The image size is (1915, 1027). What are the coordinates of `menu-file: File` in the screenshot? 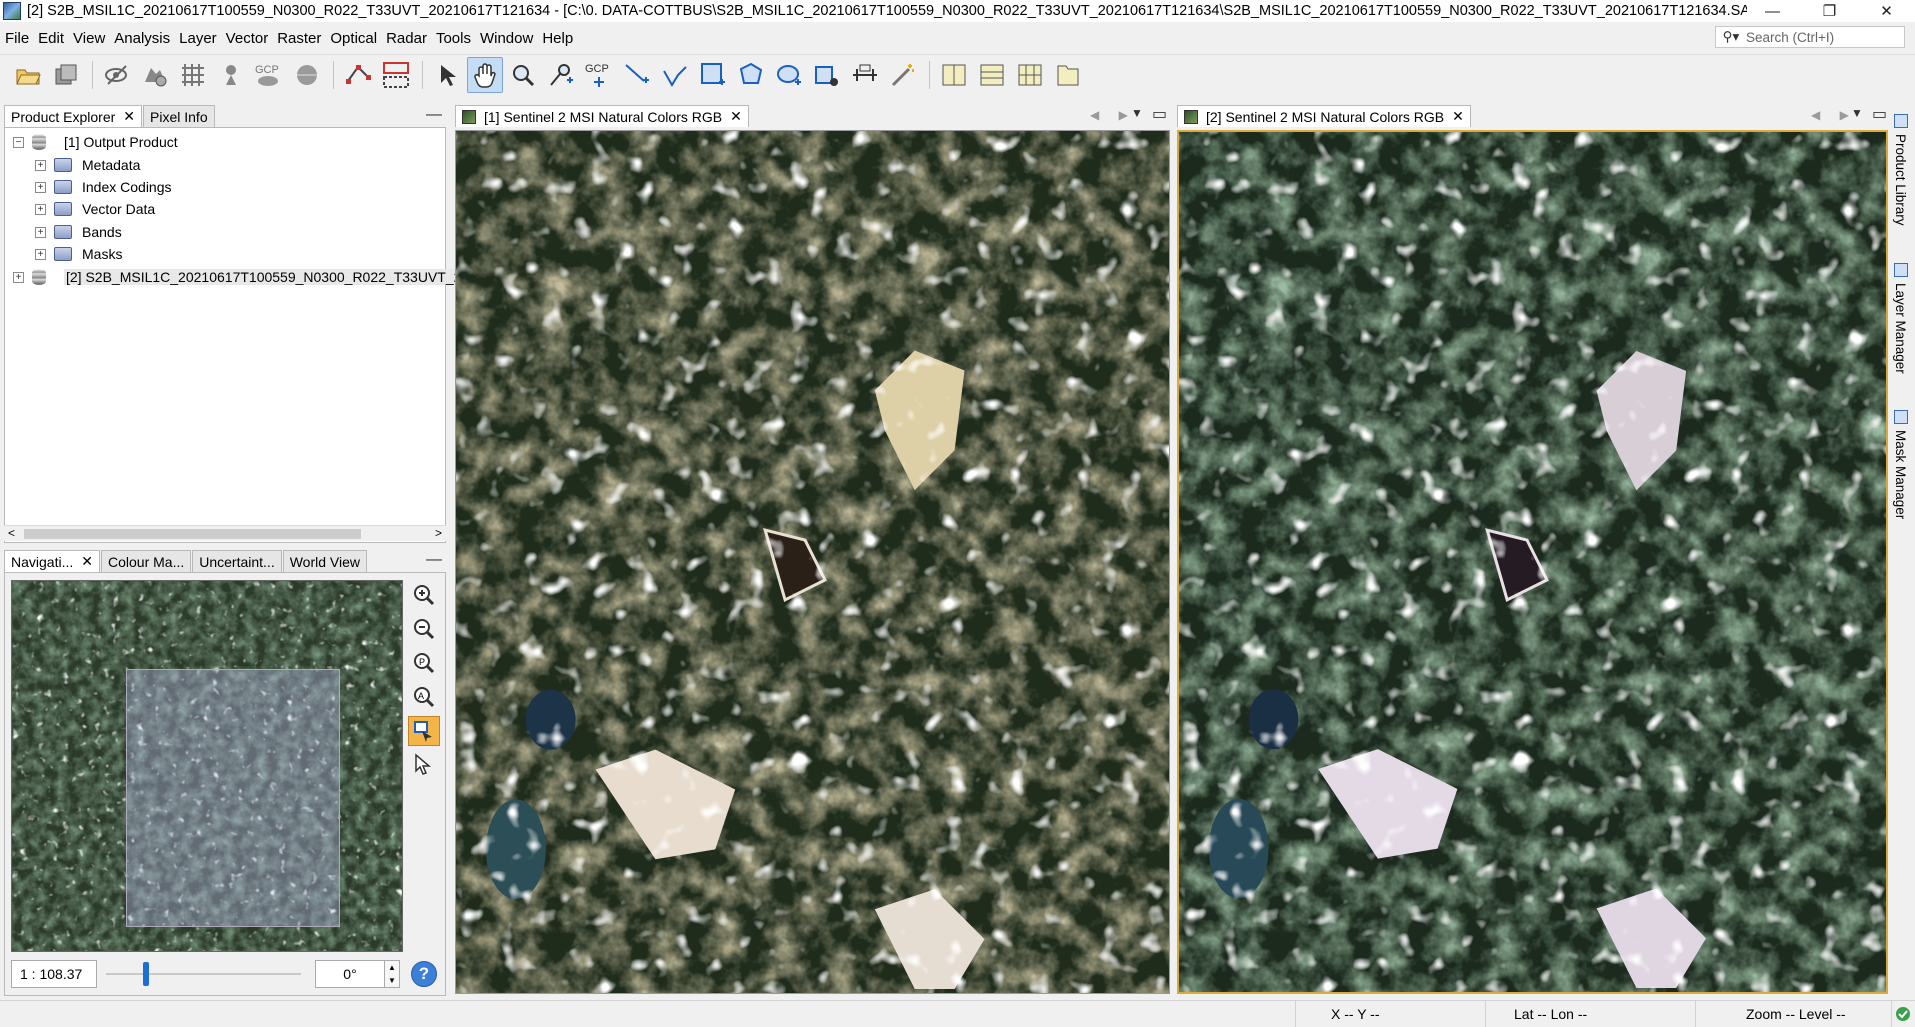 It's located at (17, 38).